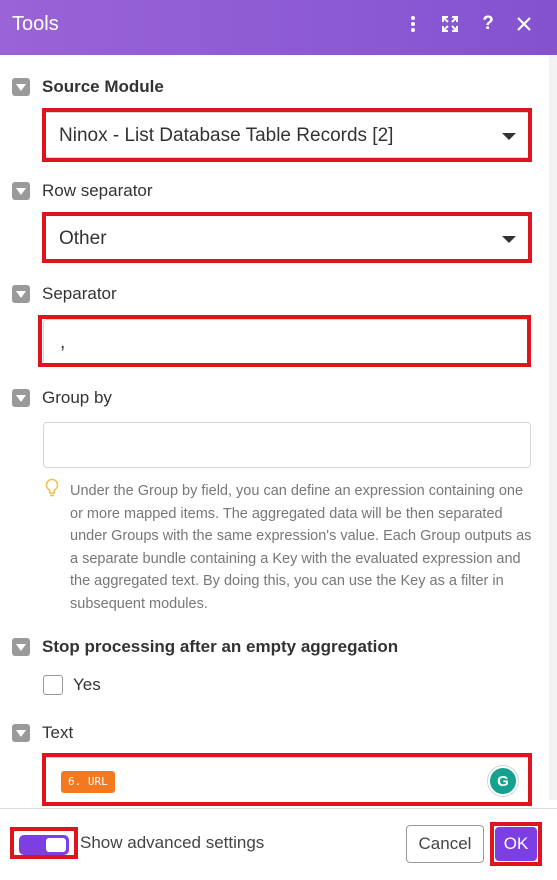 Image resolution: width=557 pixels, height=880 pixels. What do you see at coordinates (77, 397) in the screenshot?
I see `group-by-label: Group by` at bounding box center [77, 397].